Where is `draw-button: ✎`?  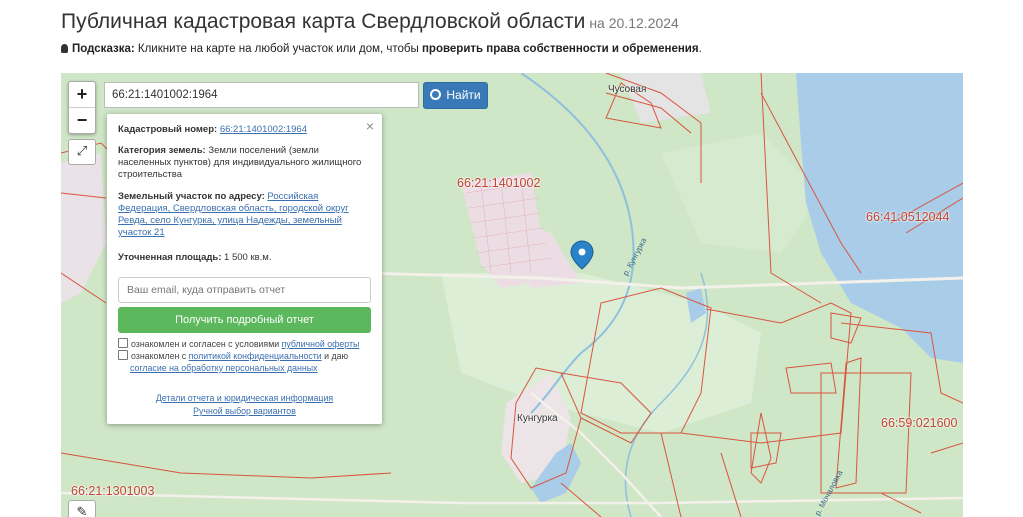
draw-button: ✎ is located at coordinates (82, 508).